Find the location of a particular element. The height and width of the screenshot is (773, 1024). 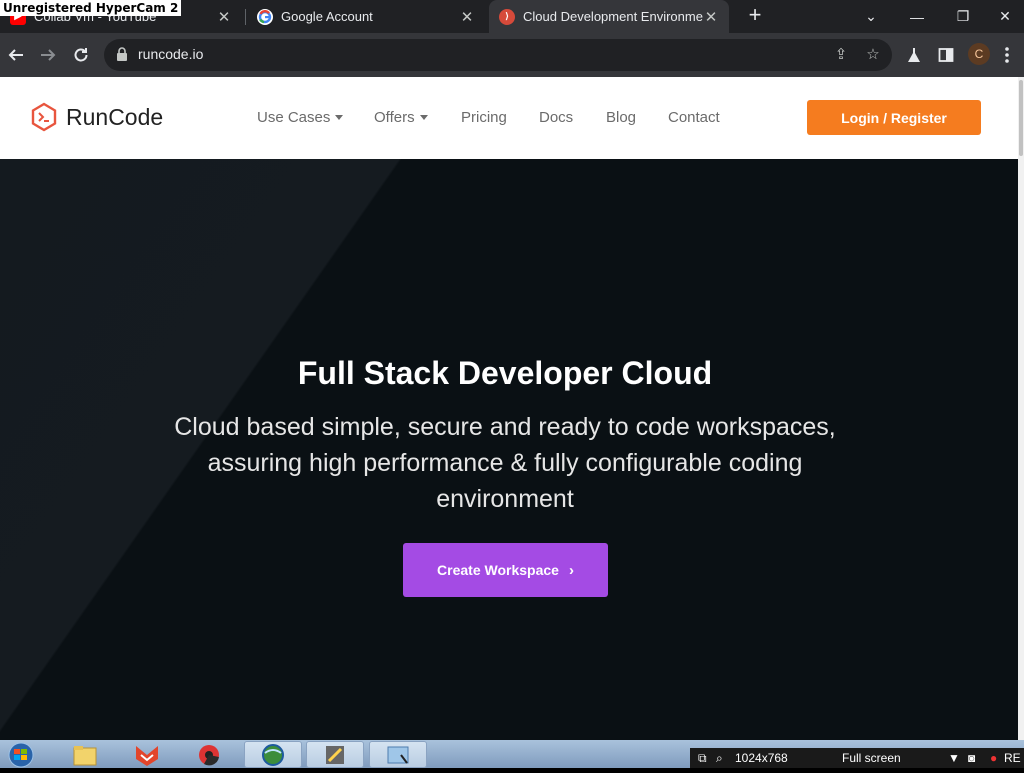

reload-icon is located at coordinates (81, 55).